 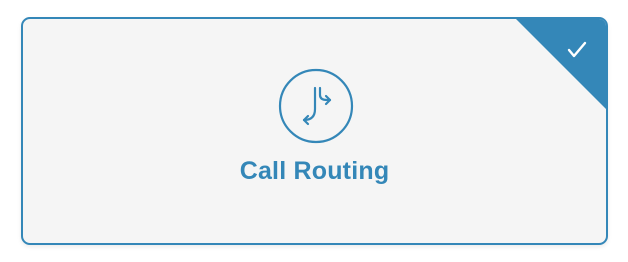 What do you see at coordinates (314, 171) in the screenshot?
I see `card-title: Call Routing` at bounding box center [314, 171].